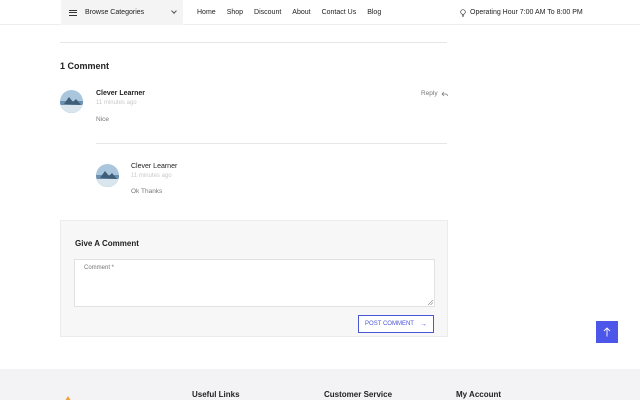 This screenshot has width=640, height=400. What do you see at coordinates (301, 12) in the screenshot?
I see `nav-about: About` at bounding box center [301, 12].